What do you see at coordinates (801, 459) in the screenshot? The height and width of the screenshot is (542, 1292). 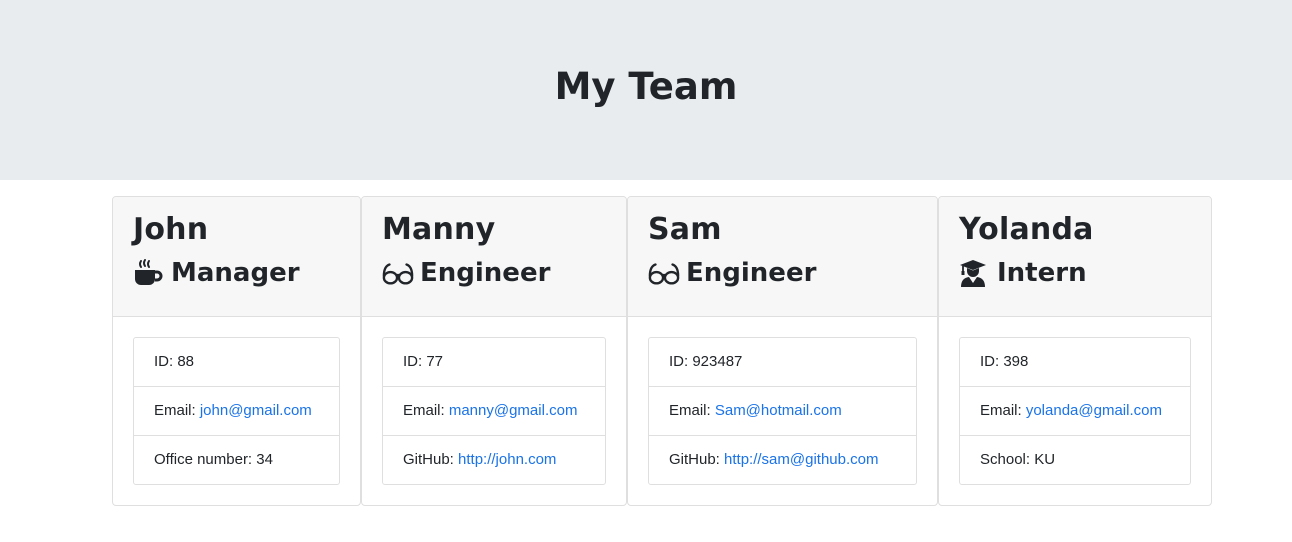 I see `github-link: http://sam@github.com` at bounding box center [801, 459].